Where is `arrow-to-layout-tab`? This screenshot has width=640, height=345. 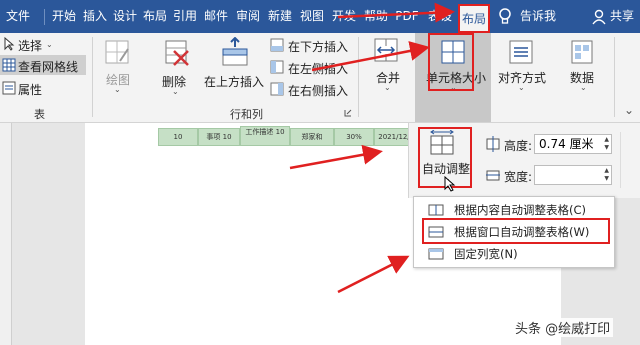 arrow-to-layout-tab is located at coordinates (396, 12).